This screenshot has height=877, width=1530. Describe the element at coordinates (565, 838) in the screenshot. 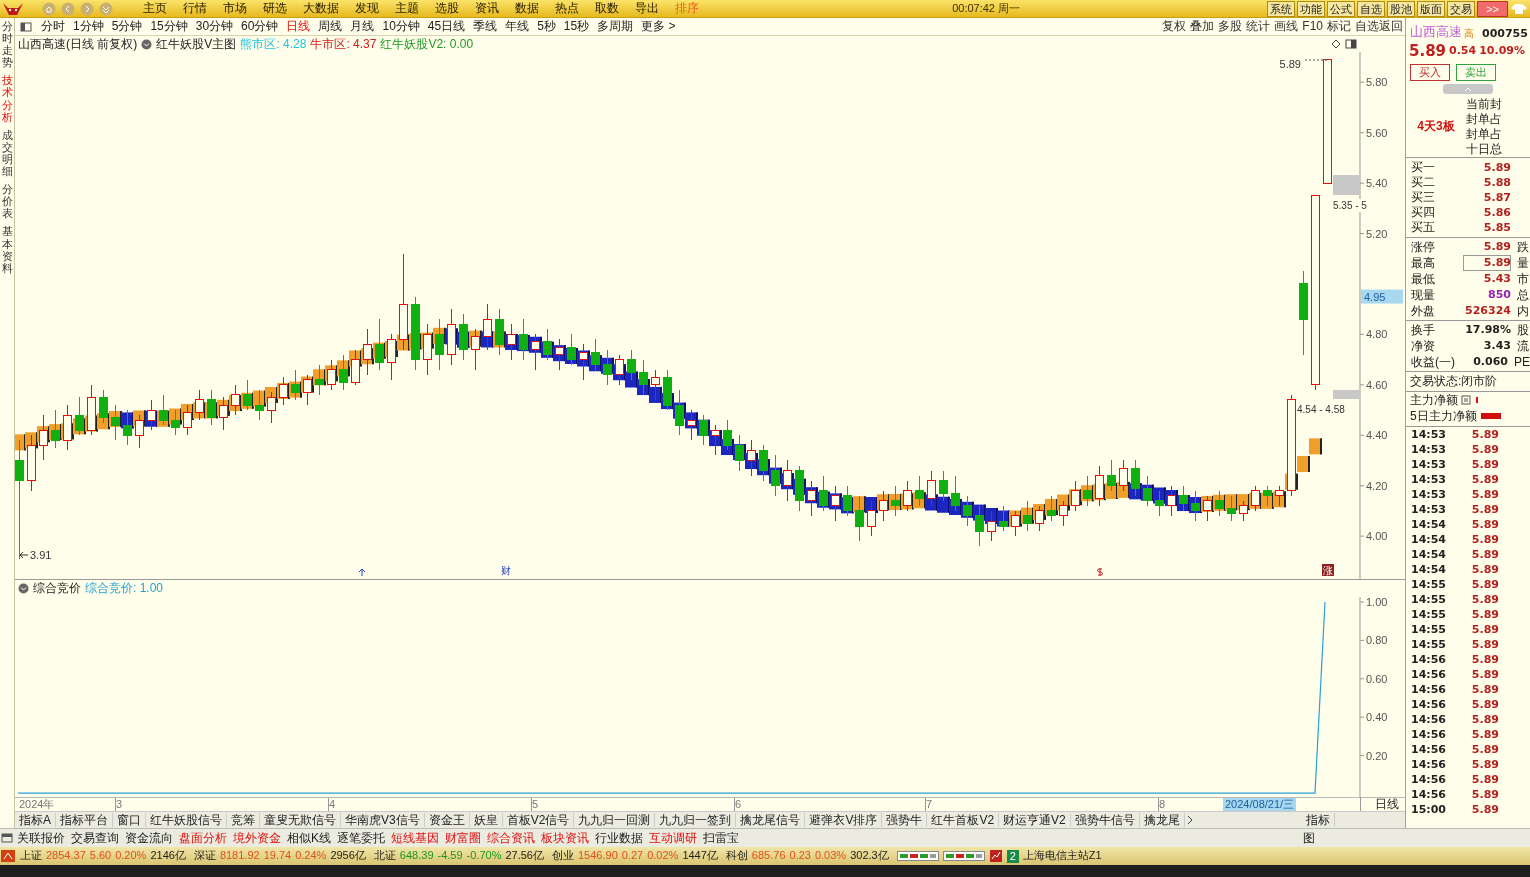

I see `bottom-tab: 板块资讯` at that location.